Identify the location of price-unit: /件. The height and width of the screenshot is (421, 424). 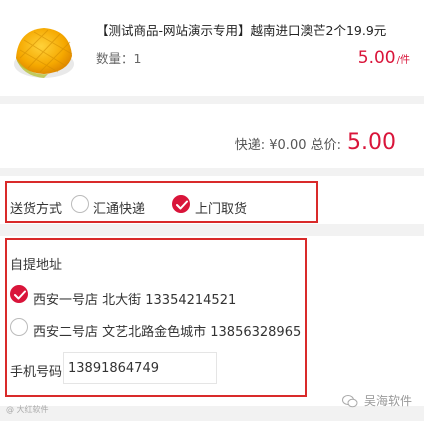
(403, 60).